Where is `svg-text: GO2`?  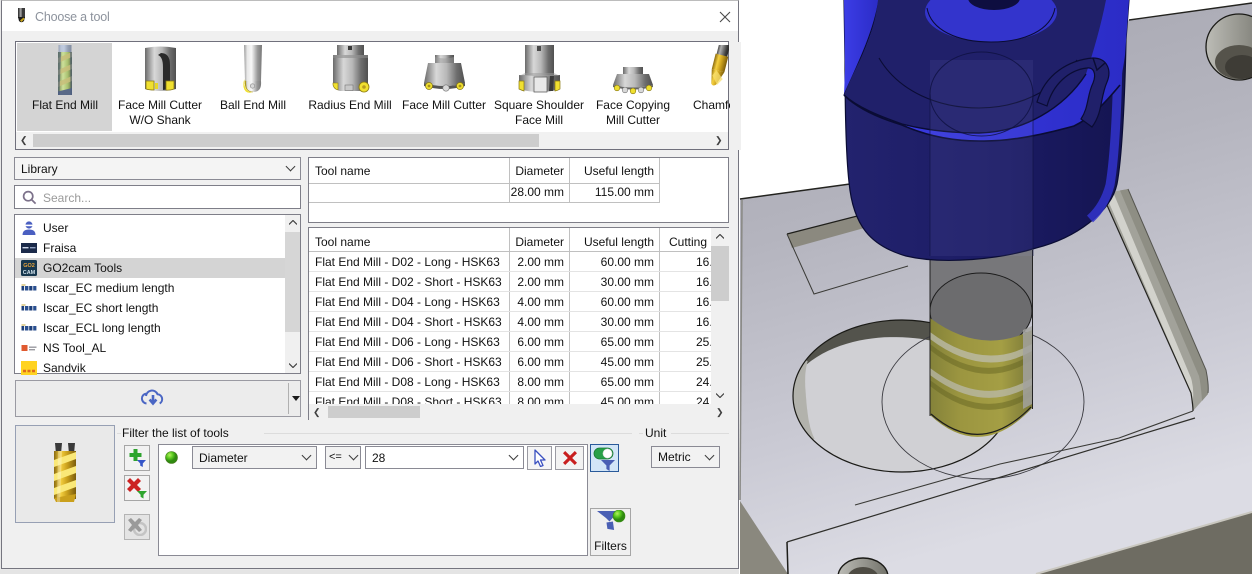 svg-text: GO2 is located at coordinates (29, 266).